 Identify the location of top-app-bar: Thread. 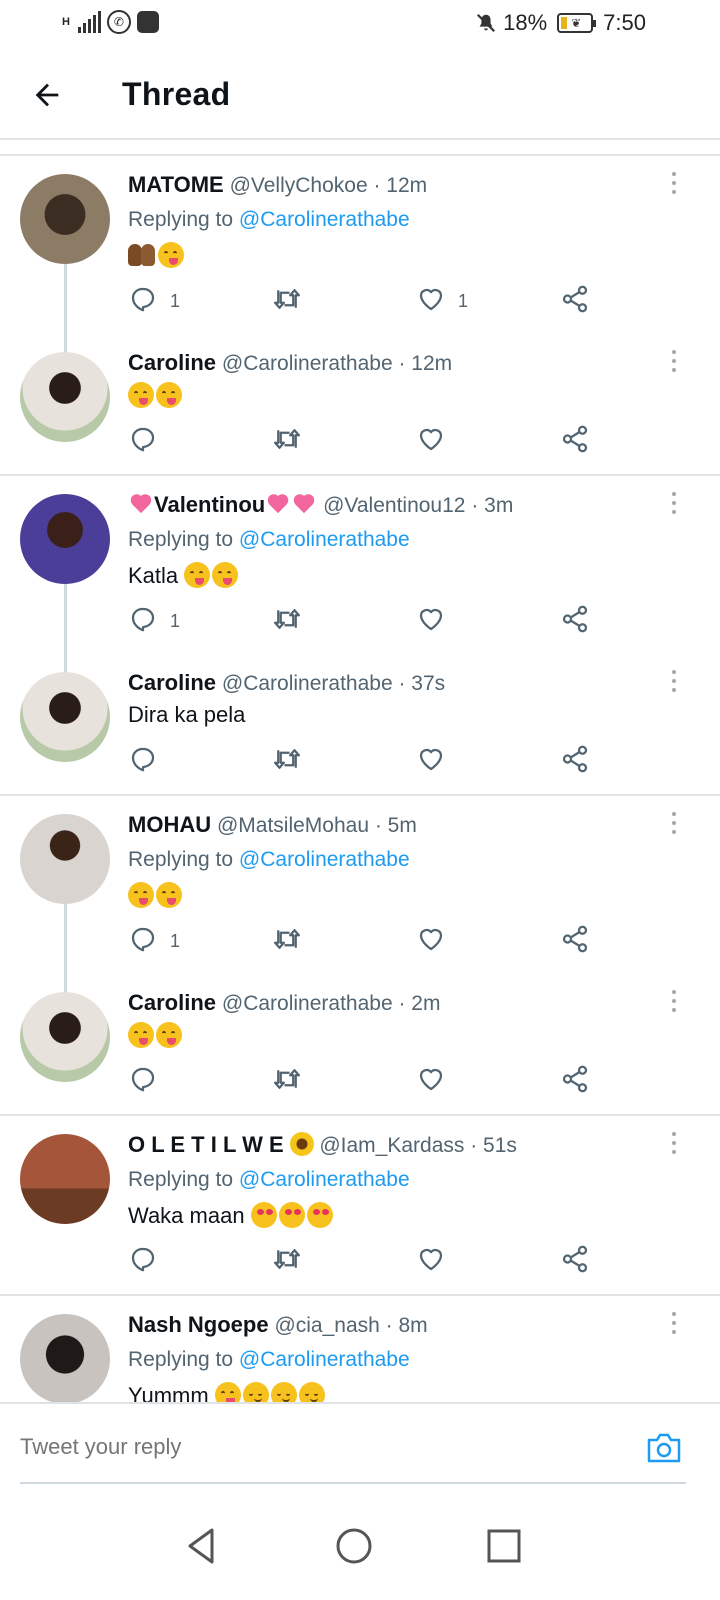
(360, 94).